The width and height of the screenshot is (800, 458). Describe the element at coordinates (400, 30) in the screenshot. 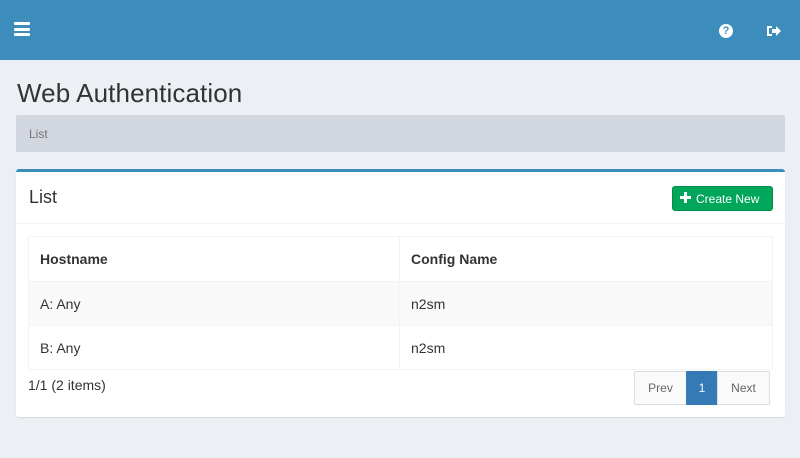

I see `top-navbar: ?` at that location.